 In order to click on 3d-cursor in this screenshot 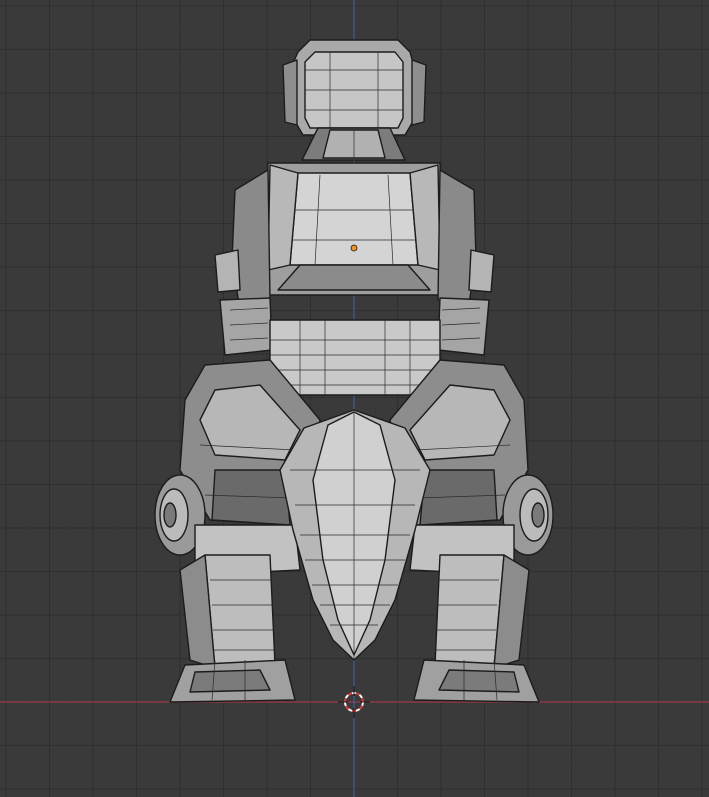, I will do `click(354, 702)`.